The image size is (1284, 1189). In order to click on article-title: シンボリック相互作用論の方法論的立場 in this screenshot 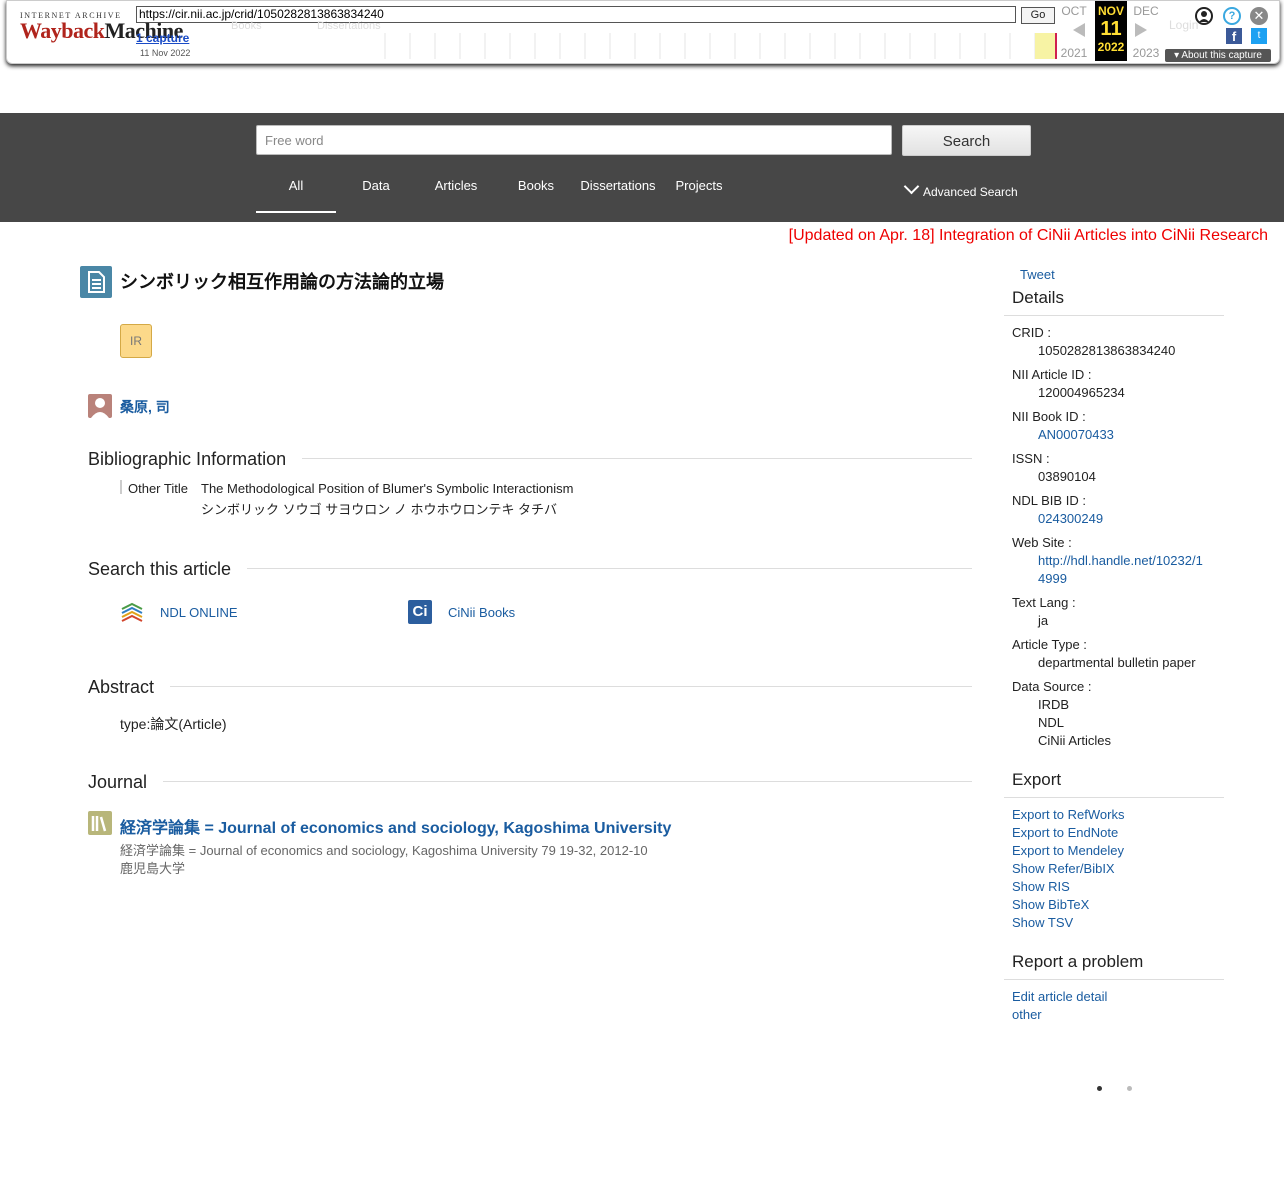, I will do `click(282, 282)`.